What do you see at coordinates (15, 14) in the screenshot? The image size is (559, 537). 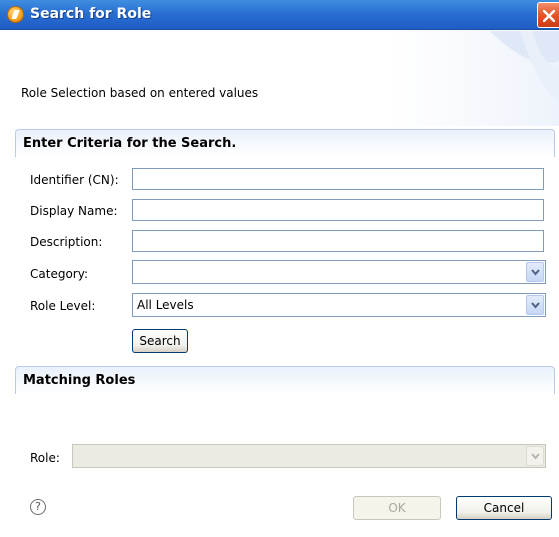 I see `role-app-icon` at bounding box center [15, 14].